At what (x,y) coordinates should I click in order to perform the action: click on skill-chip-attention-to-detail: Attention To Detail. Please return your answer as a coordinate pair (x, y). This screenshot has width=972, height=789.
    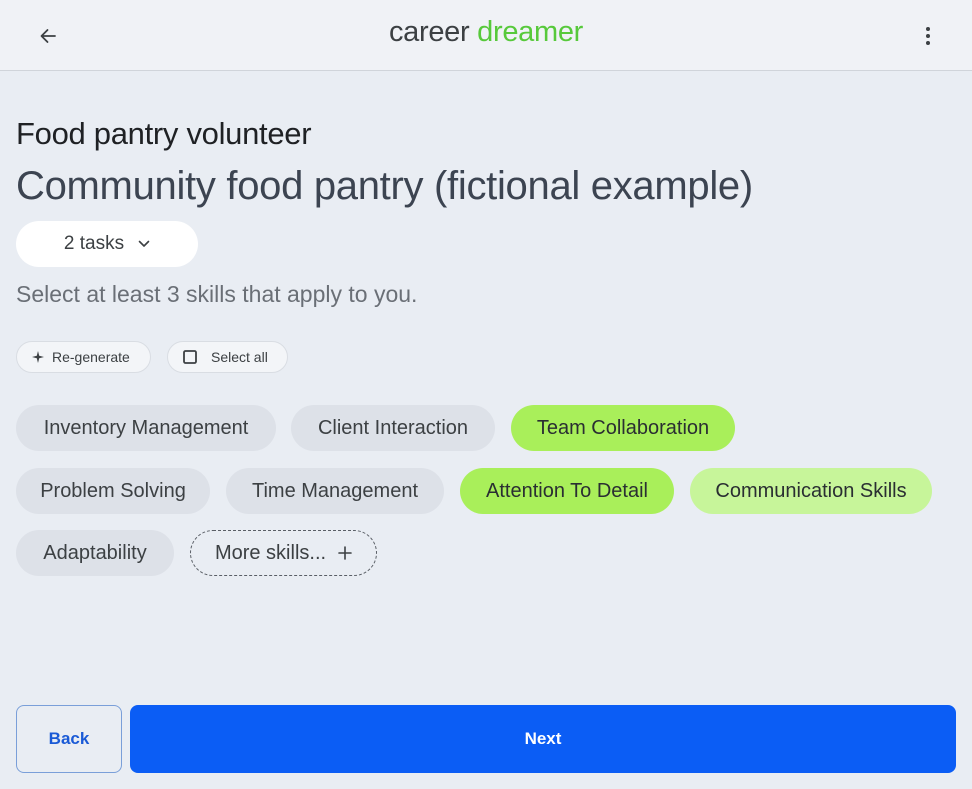
    Looking at the image, I should click on (567, 491).